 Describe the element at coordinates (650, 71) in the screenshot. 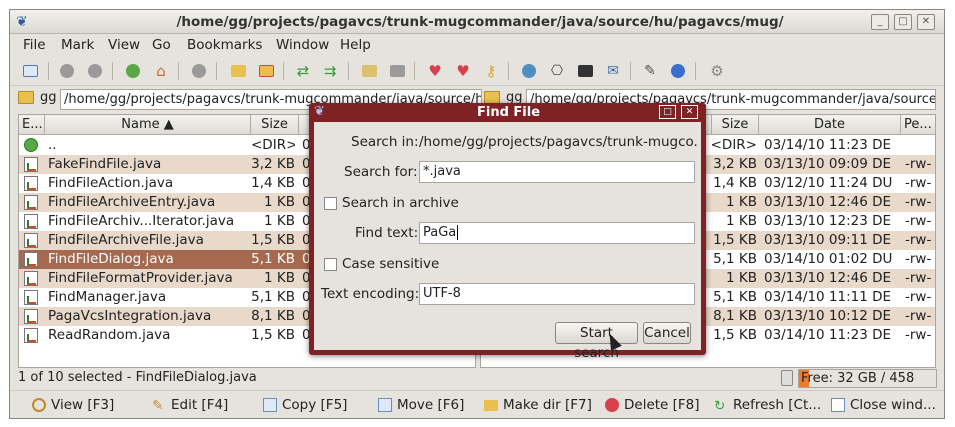

I see `wand-icon: ✎` at that location.